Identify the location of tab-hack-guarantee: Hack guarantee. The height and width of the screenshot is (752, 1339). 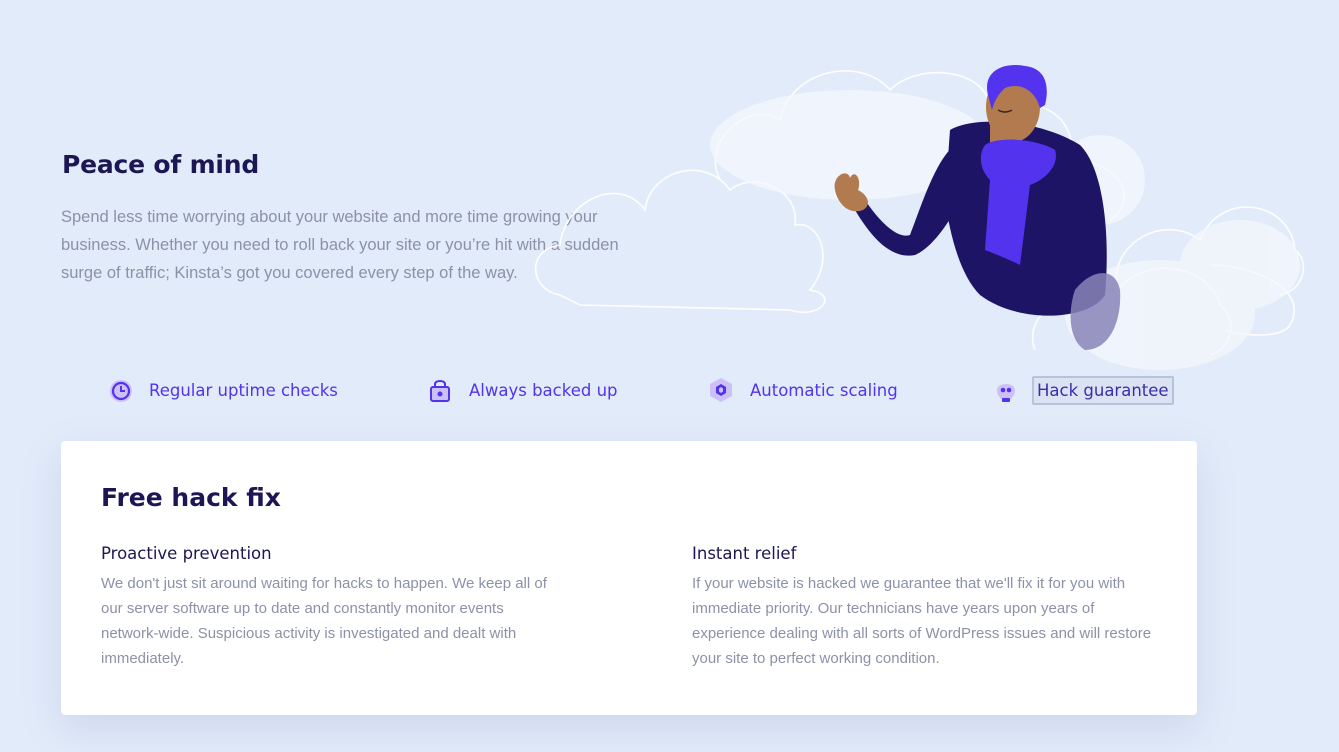
(1083, 390).